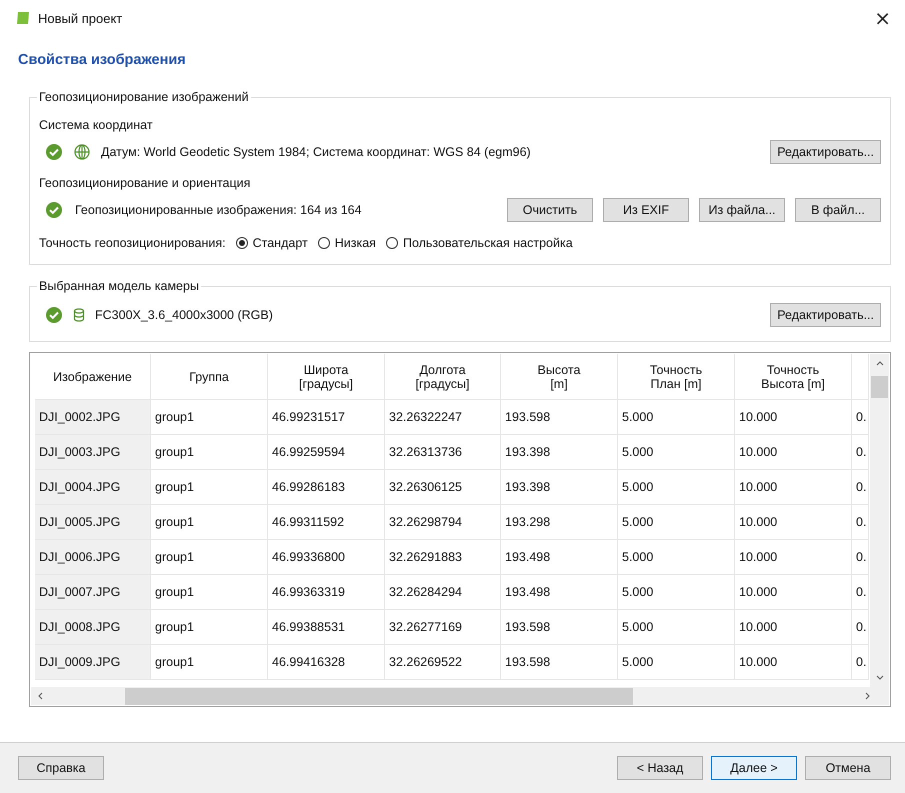 Image resolution: width=905 pixels, height=793 pixels. Describe the element at coordinates (882, 18) in the screenshot. I see `close-button: ×` at that location.